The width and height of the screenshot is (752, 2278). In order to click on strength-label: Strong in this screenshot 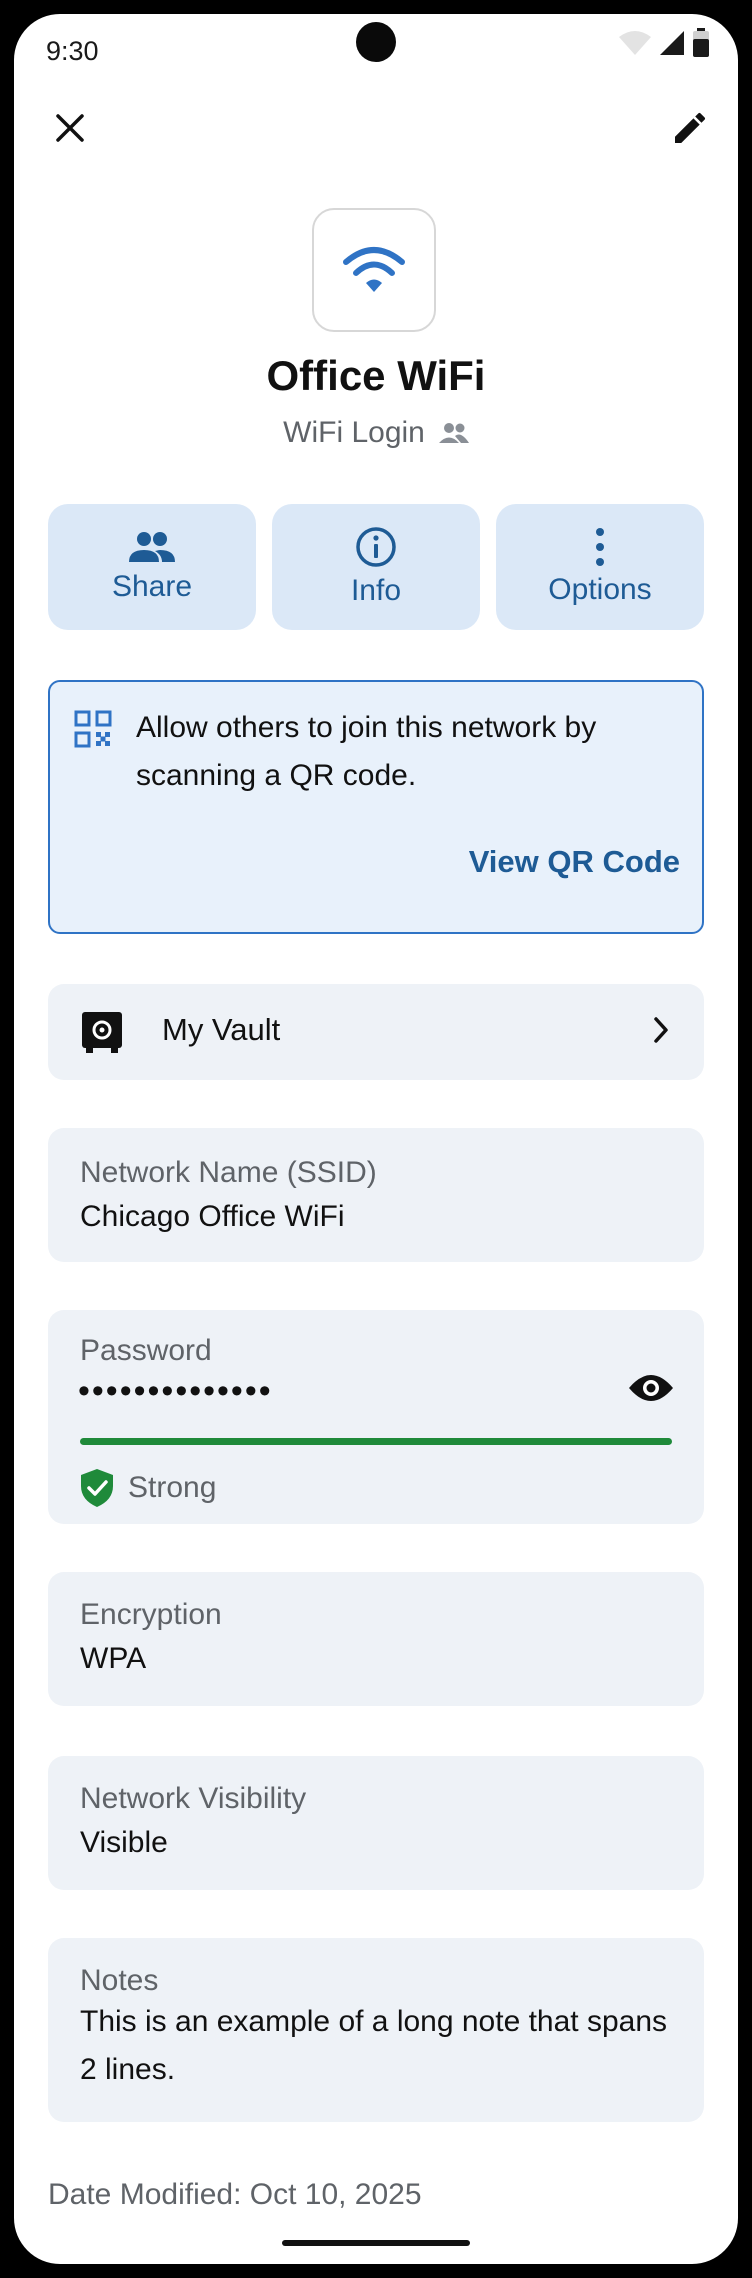, I will do `click(172, 1487)`.